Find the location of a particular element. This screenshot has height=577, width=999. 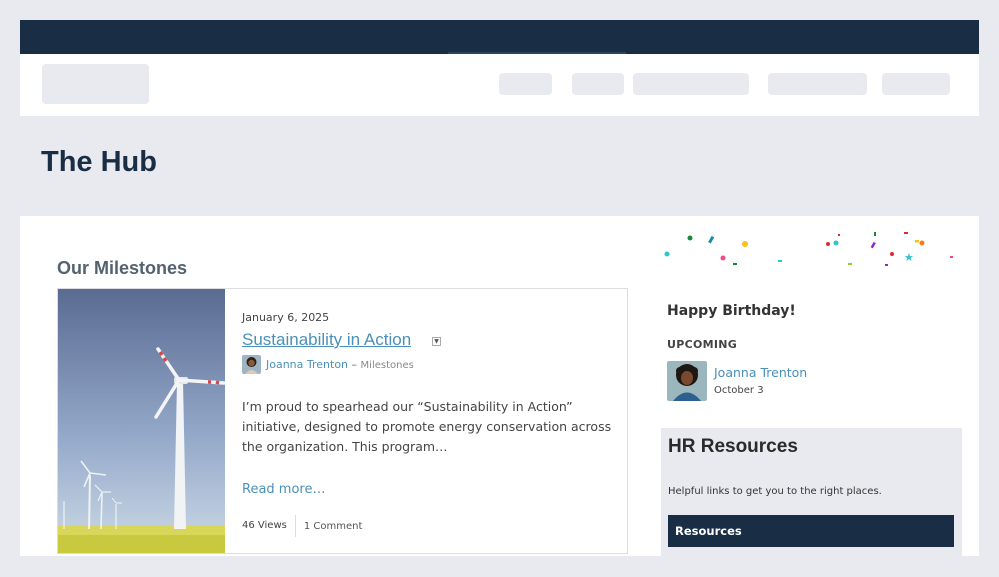

main-nav is located at coordinates (499, 85).